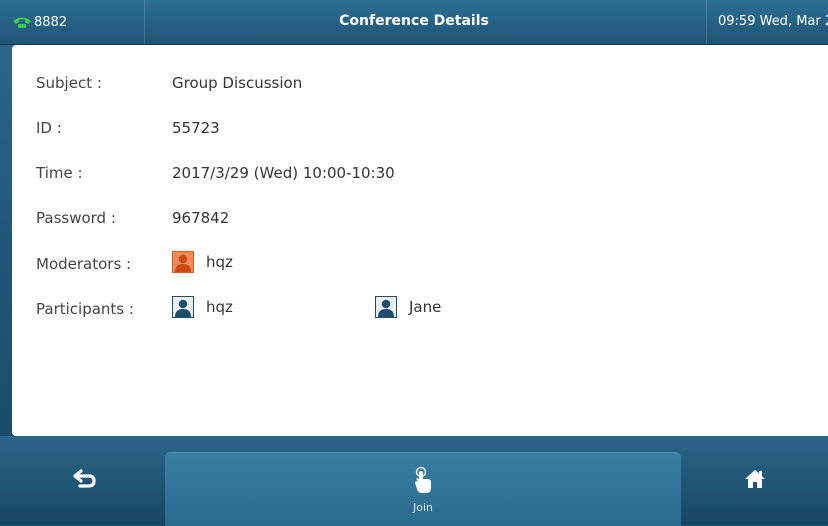 The image size is (828, 526). What do you see at coordinates (84, 264) in the screenshot?
I see `moderators-label: Moderators :` at bounding box center [84, 264].